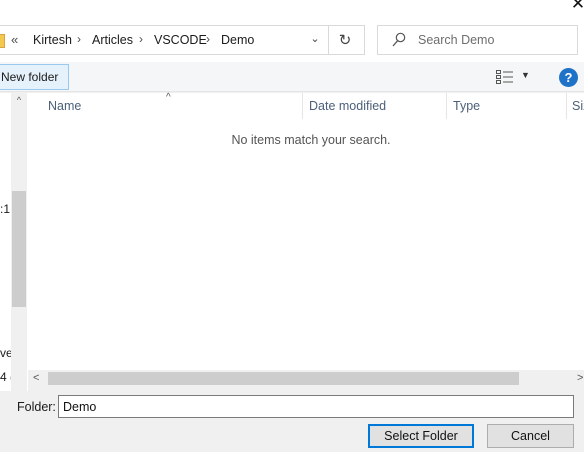  I want to click on address-bar: « Kirtesh › Articles › VSCODE › Demo ⌄ ↻, so click(182, 40).